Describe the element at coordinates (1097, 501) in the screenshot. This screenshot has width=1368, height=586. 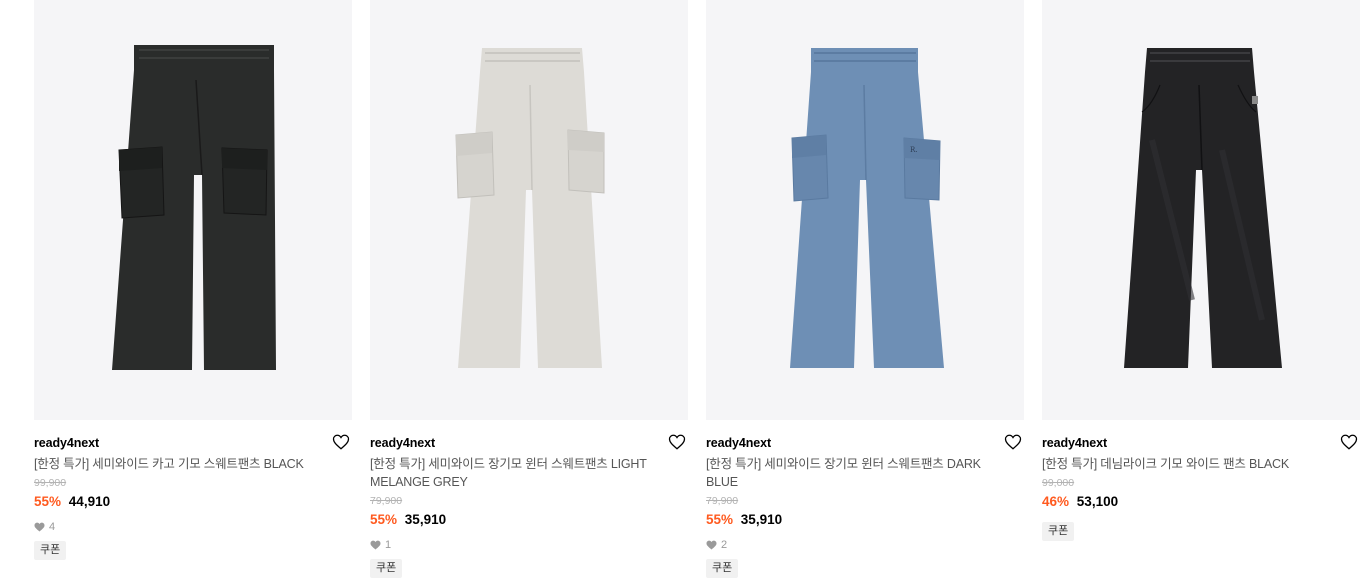
I see `sale-price: 53,100` at that location.